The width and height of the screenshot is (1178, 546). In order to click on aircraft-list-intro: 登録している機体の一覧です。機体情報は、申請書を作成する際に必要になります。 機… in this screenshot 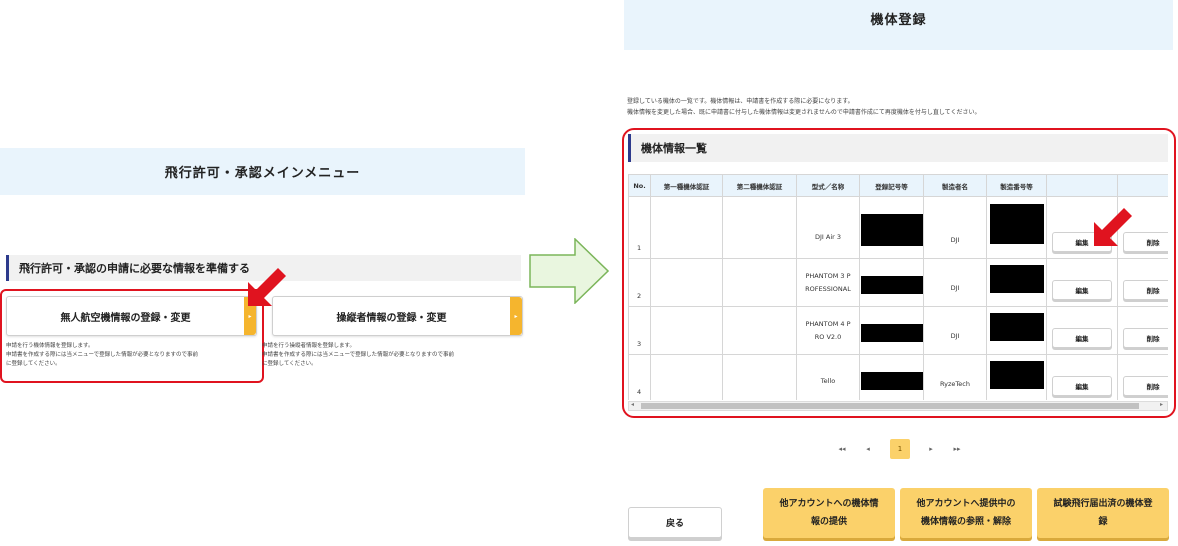, I will do `click(804, 107)`.